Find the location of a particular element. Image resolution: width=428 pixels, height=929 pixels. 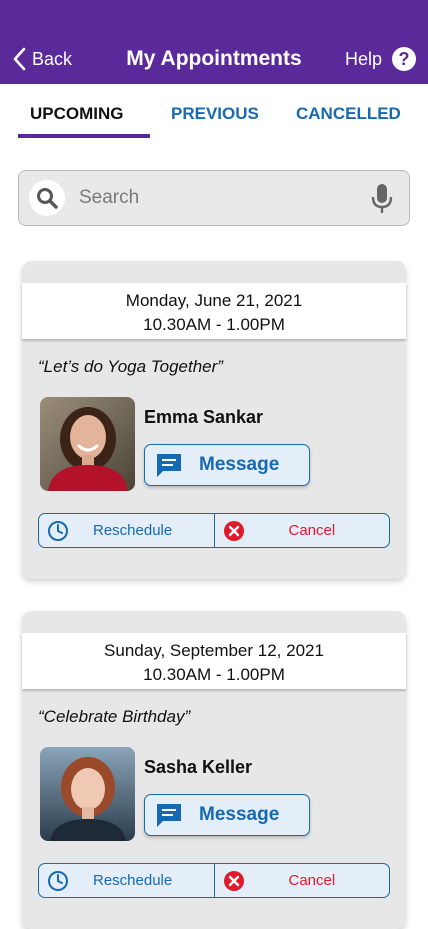

search-input is located at coordinates (214, 198).